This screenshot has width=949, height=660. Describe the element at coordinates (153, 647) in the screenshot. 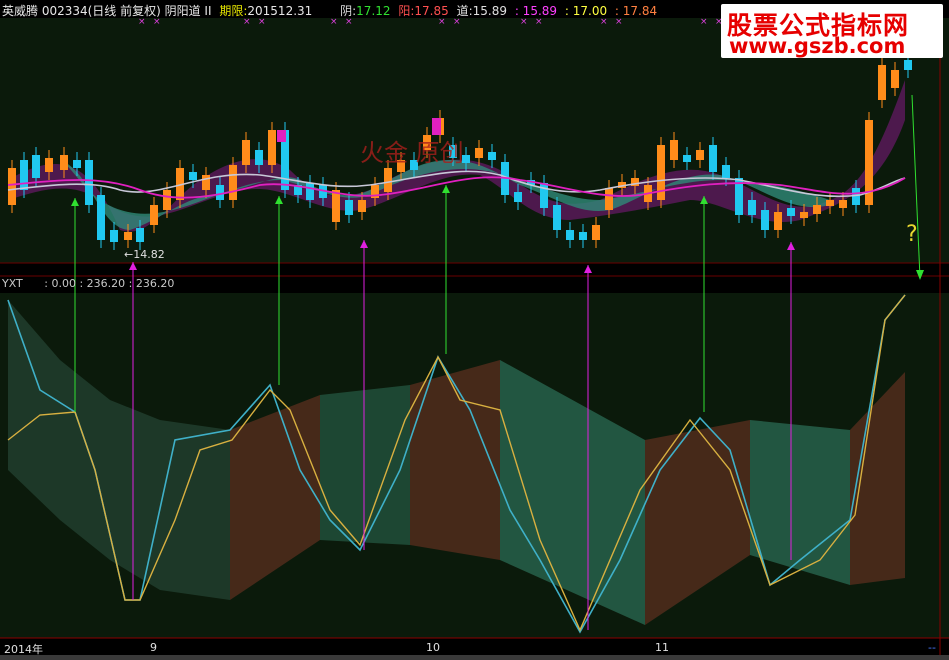

I see `x-tick-label: 9` at that location.